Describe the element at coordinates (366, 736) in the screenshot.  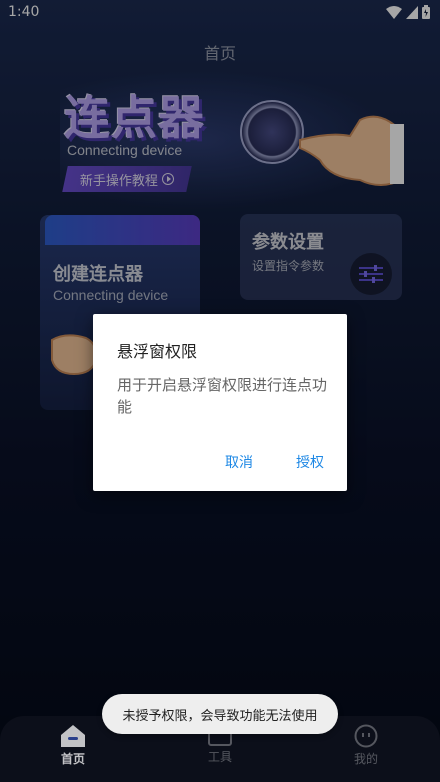
I see `smiley-profile-icon` at that location.